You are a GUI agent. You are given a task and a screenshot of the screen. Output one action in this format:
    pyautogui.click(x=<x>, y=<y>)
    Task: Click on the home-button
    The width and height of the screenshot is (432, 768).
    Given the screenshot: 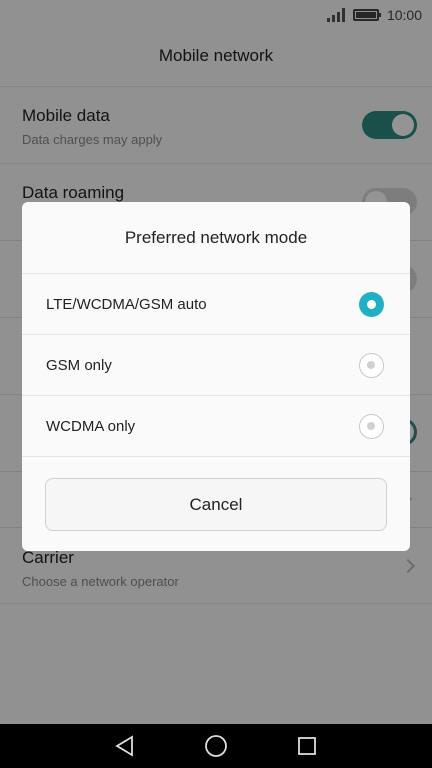 What is the action you would take?
    pyautogui.click(x=216, y=746)
    